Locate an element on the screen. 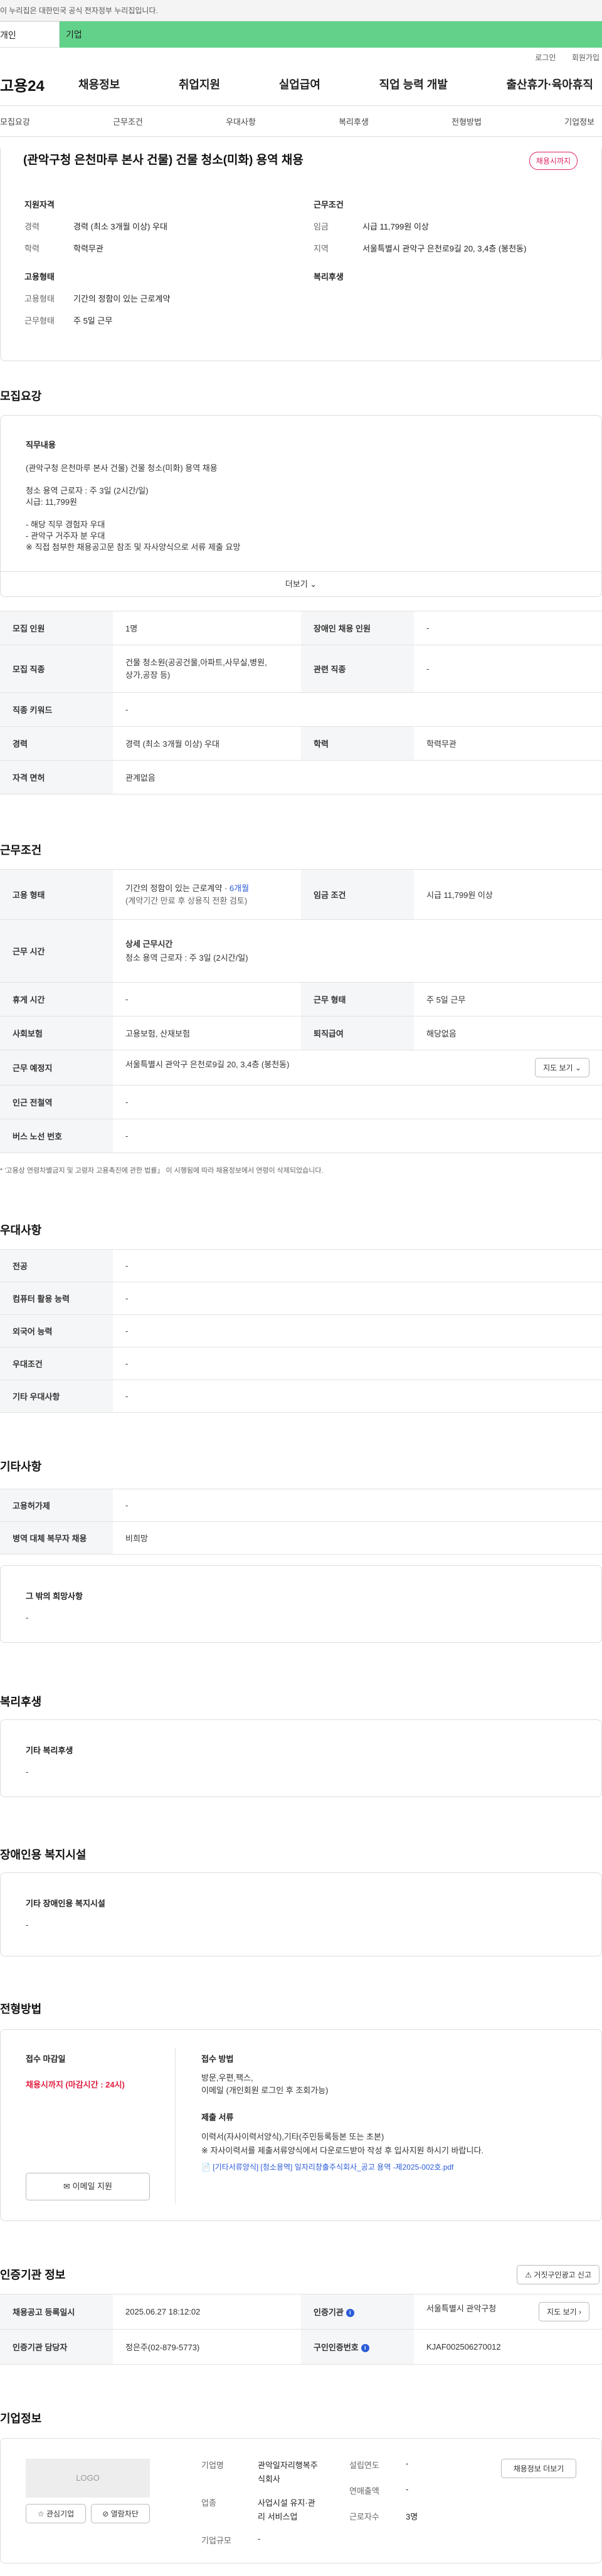  company-name-value: 관악일자리행복주 식회사 is located at coordinates (288, 2472).